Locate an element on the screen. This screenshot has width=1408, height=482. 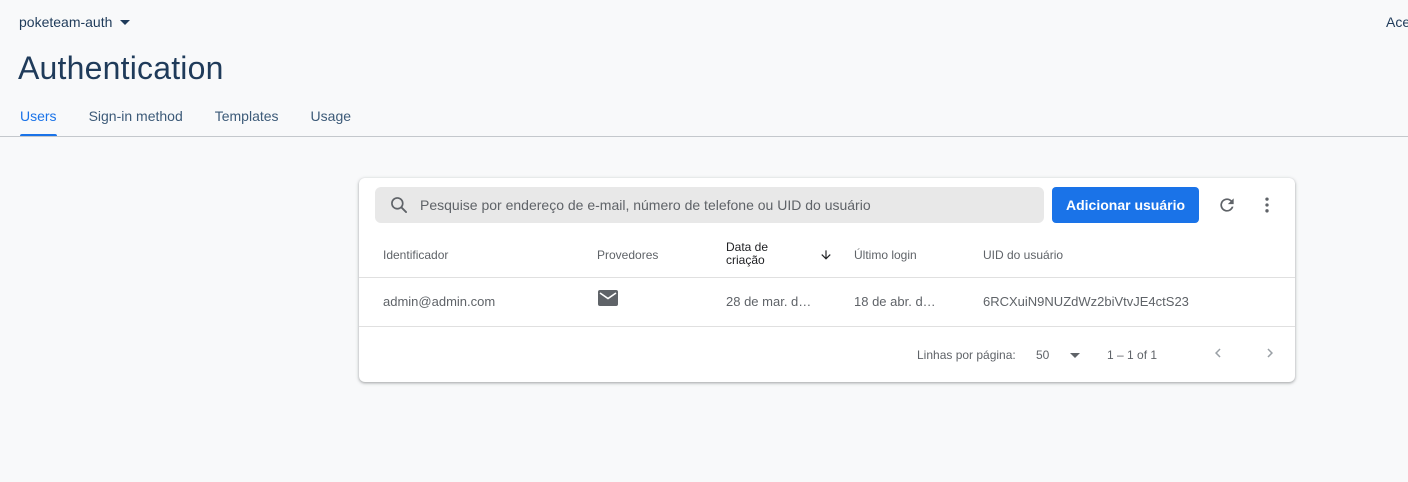
tab-sign-in-method: Sign-in method is located at coordinates (136, 120).